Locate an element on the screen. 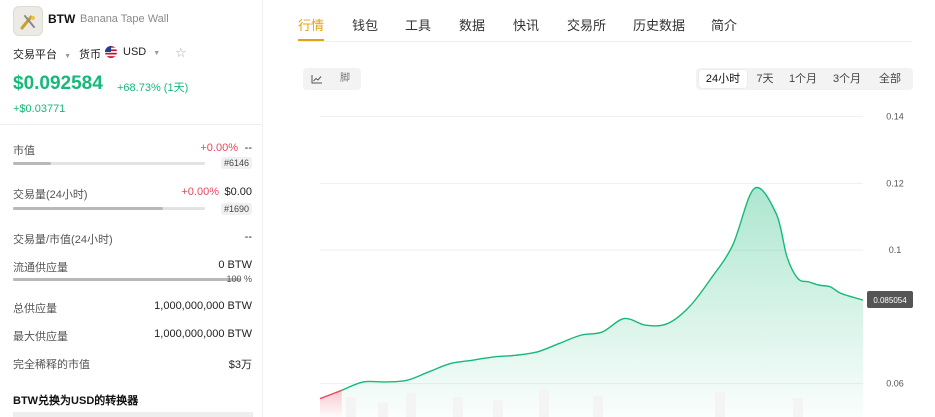 This screenshot has height=417, width=935. y-tick-label-0: 0.06 is located at coordinates (895, 384).